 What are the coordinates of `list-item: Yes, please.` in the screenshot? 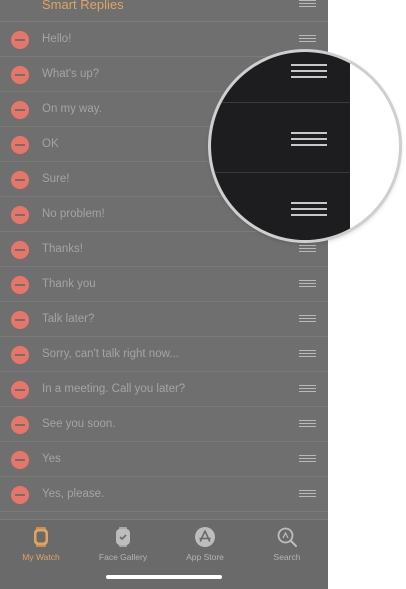 It's located at (164, 494).